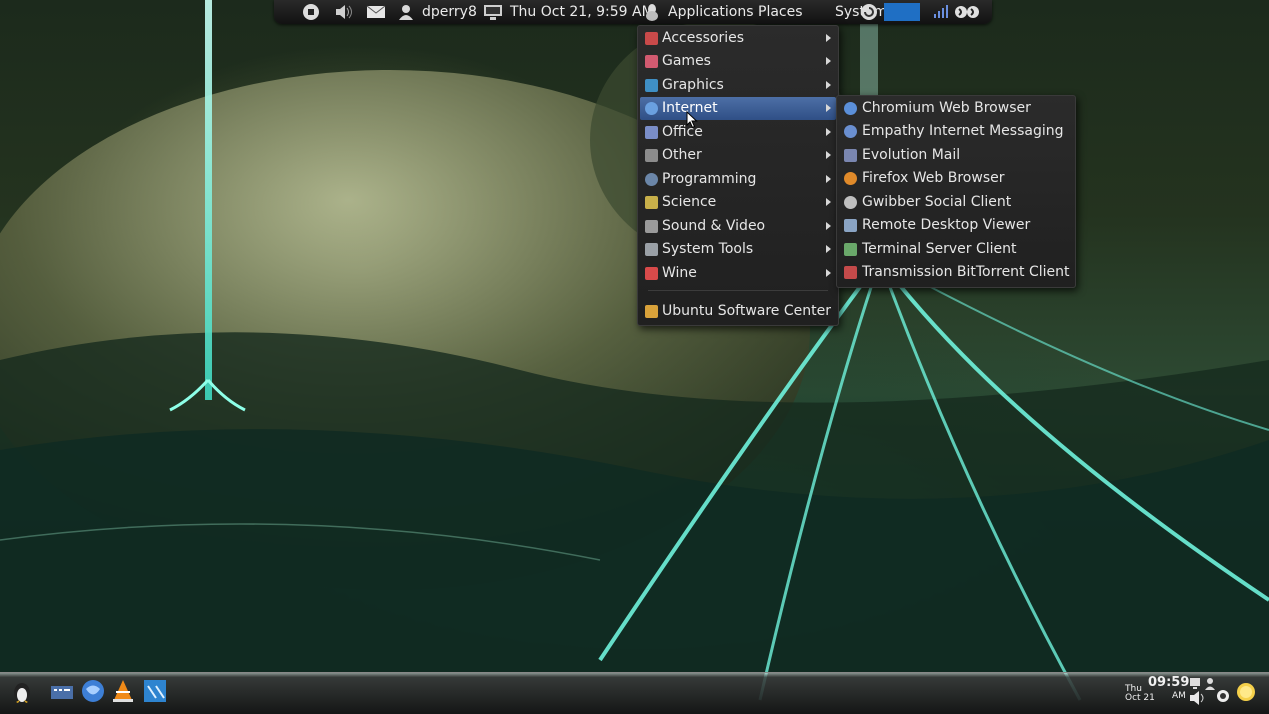  I want to click on menu-item-internet: Internet, so click(738, 108).